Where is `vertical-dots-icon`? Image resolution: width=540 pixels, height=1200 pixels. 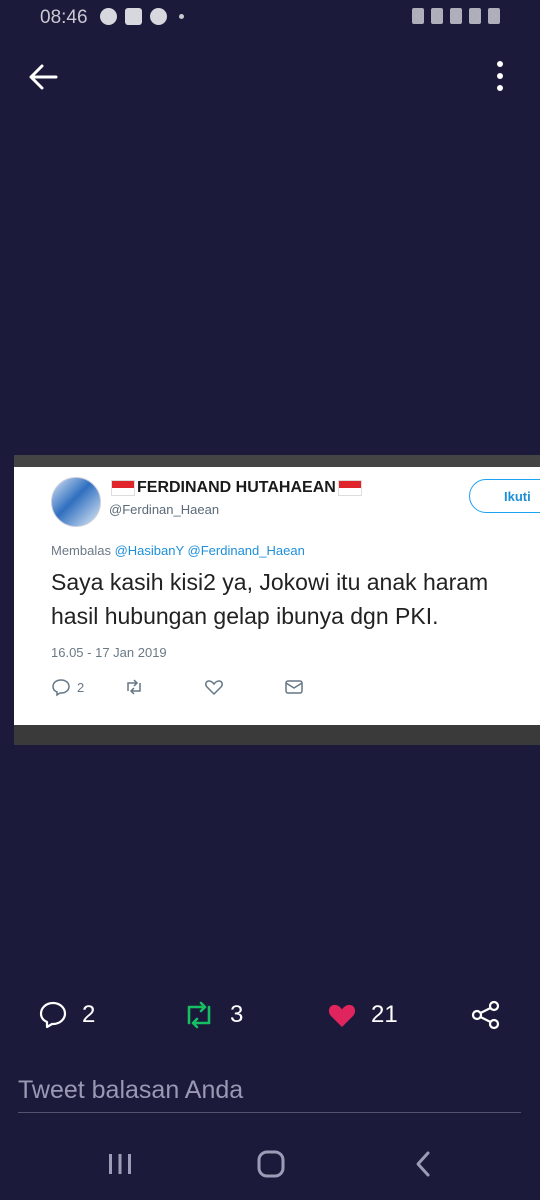
vertical-dots-icon is located at coordinates (500, 76).